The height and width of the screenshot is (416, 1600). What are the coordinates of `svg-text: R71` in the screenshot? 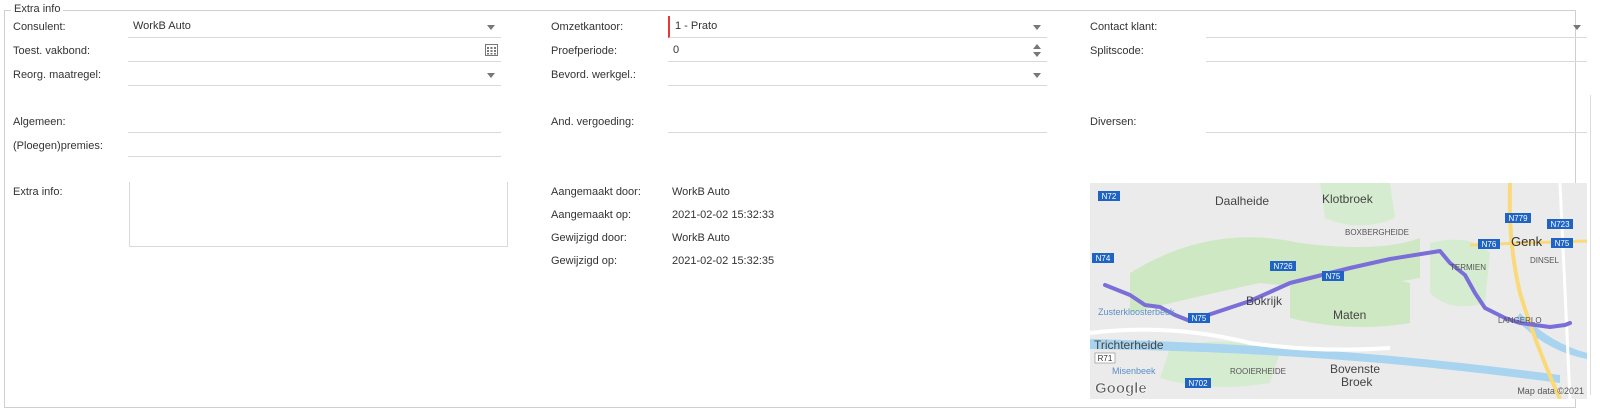 It's located at (1105, 358).